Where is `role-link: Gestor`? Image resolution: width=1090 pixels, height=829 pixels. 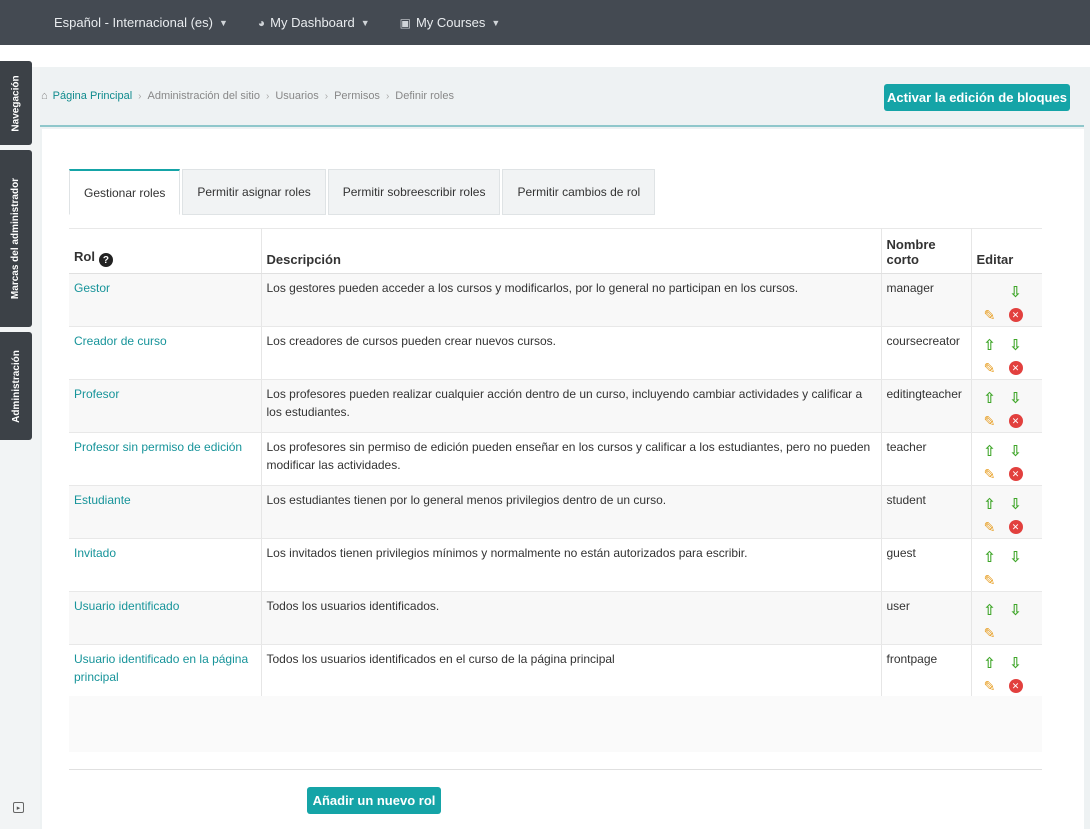
role-link: Gestor is located at coordinates (92, 288).